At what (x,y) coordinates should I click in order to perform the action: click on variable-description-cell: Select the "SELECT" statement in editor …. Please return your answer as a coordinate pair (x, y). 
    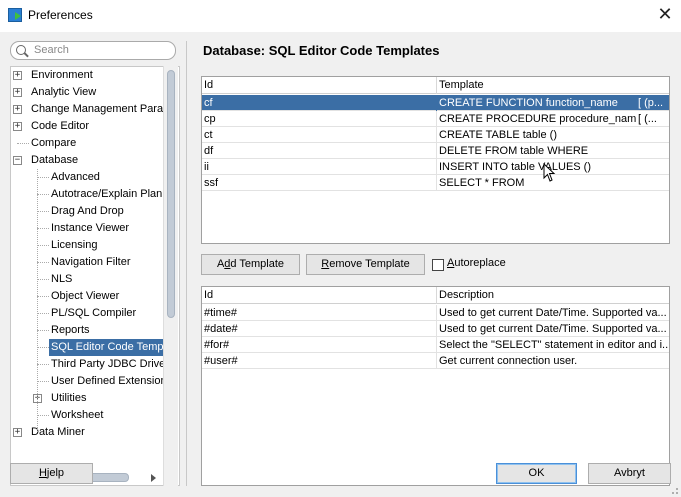
    Looking at the image, I should click on (553, 345).